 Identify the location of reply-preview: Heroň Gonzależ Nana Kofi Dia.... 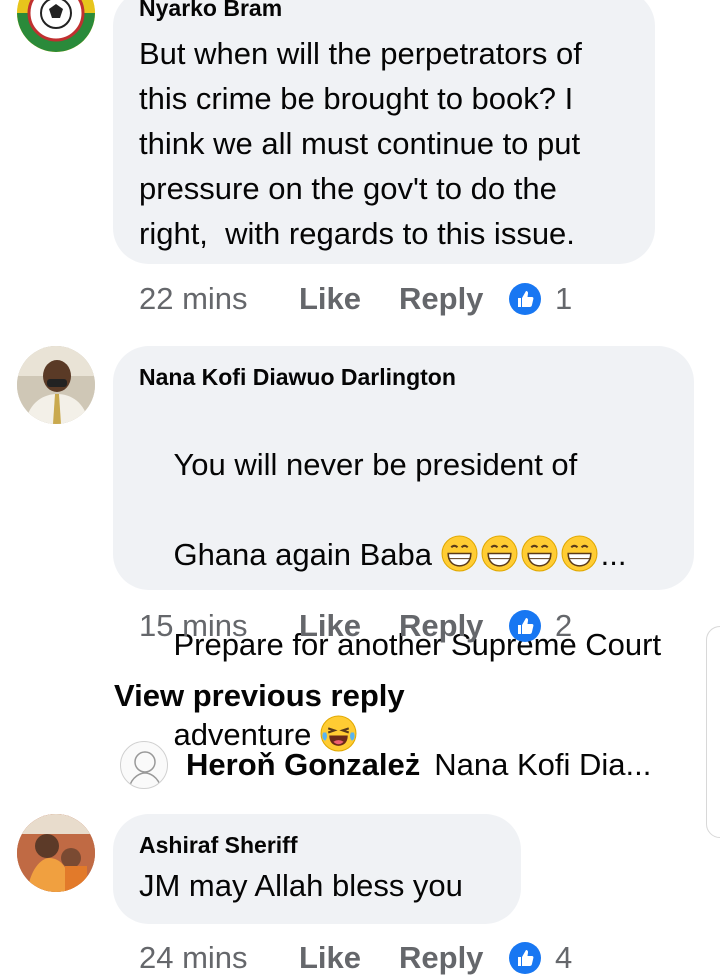
(385, 765).